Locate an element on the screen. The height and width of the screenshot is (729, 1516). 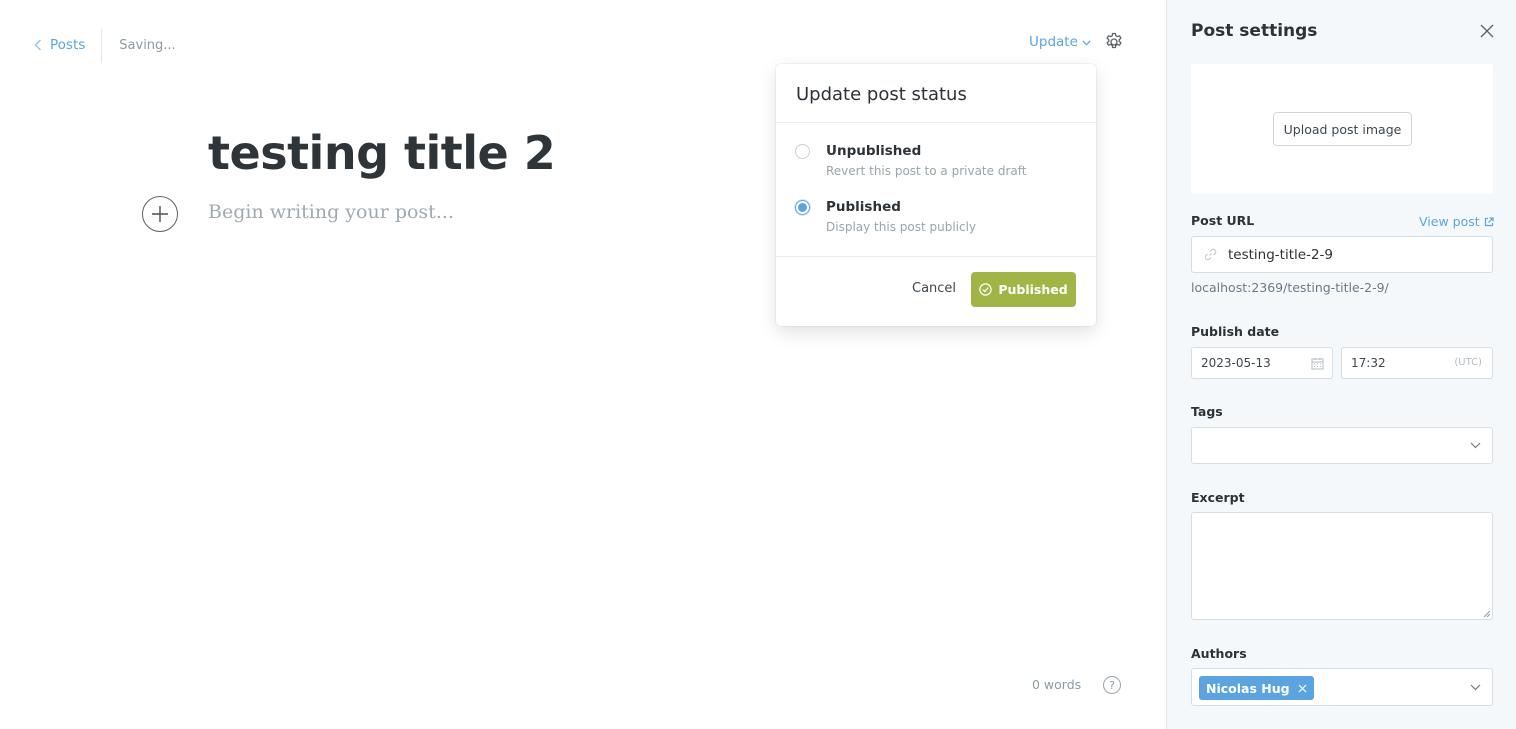
help-icon: ? is located at coordinates (1112, 685).